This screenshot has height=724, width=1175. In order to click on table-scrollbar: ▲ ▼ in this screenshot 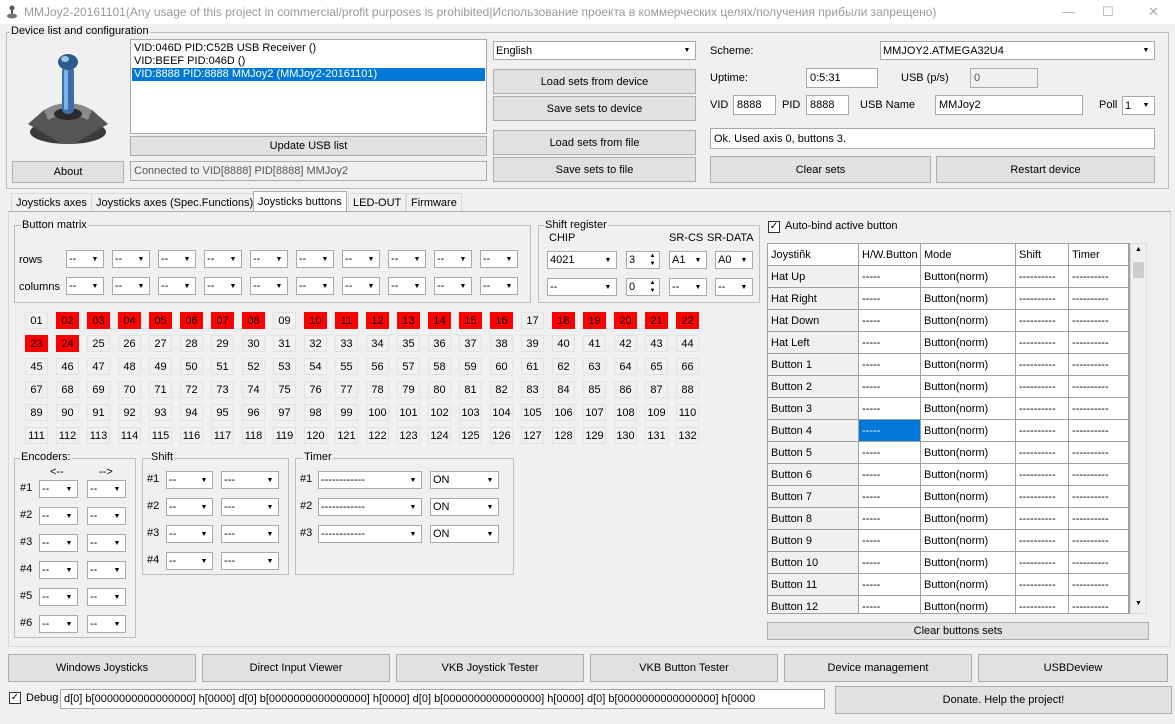, I will do `click(1138, 428)`.